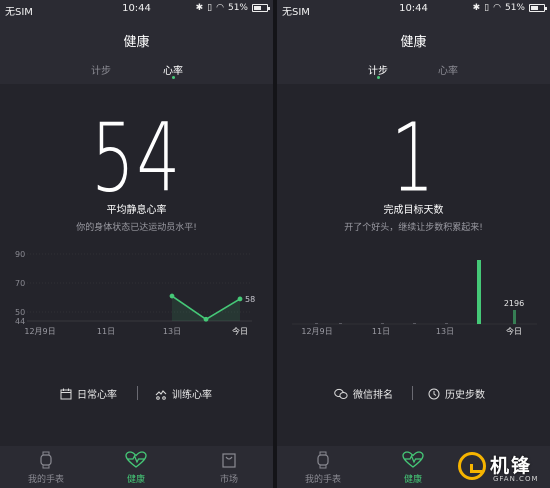  Describe the element at coordinates (161, 394) in the screenshot. I see `running-heart-icon` at that location.